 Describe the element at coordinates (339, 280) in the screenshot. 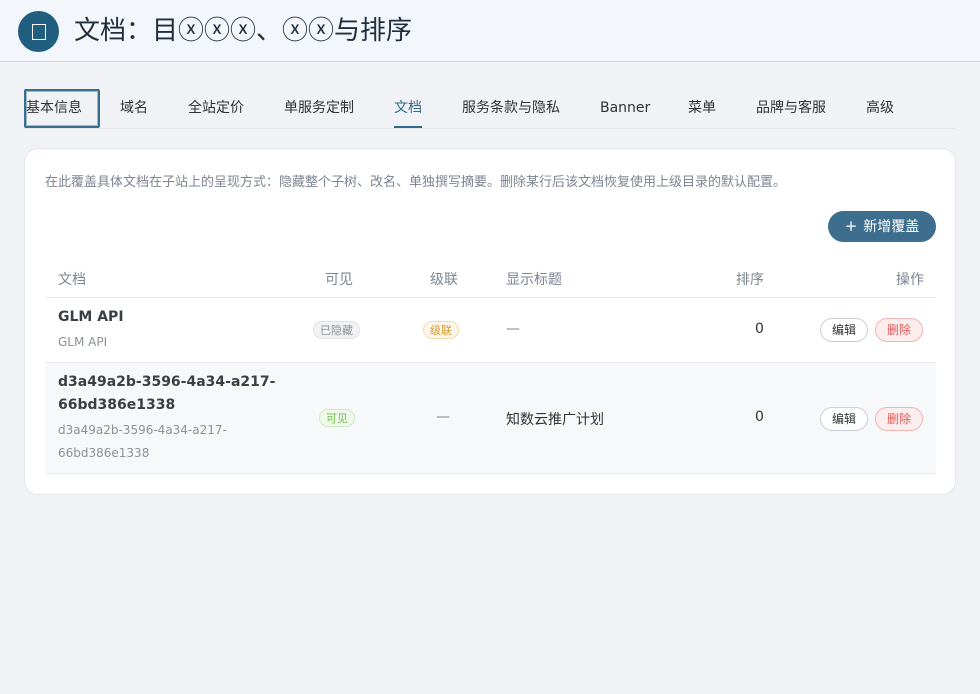

I see `header-visible: 可见` at that location.